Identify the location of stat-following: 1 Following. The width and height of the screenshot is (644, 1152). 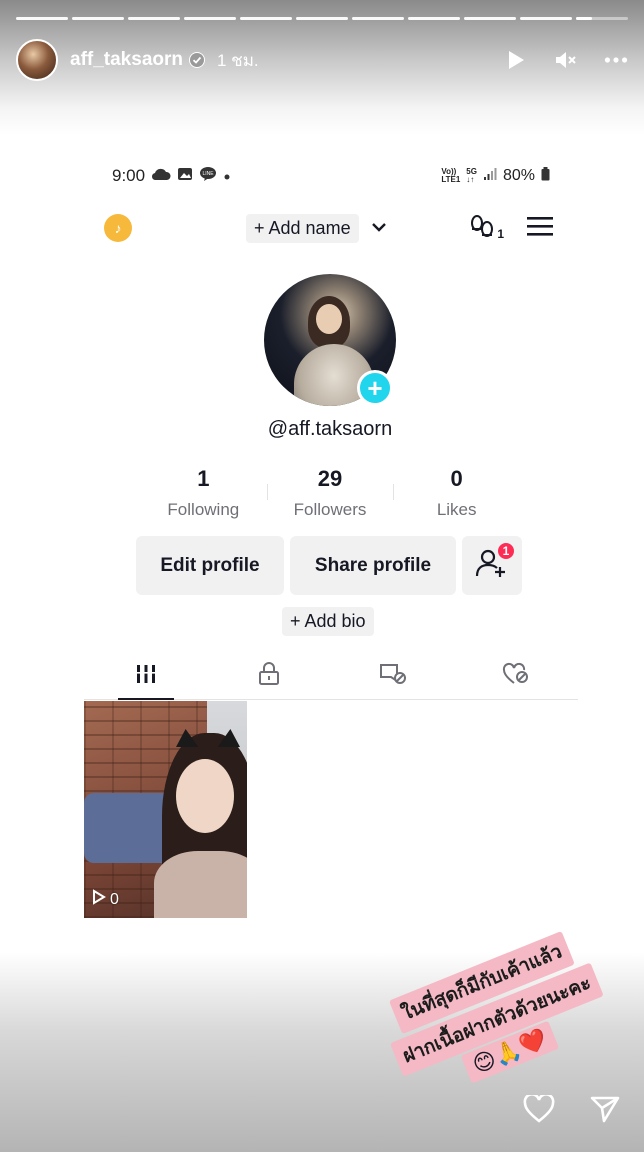
(203, 493).